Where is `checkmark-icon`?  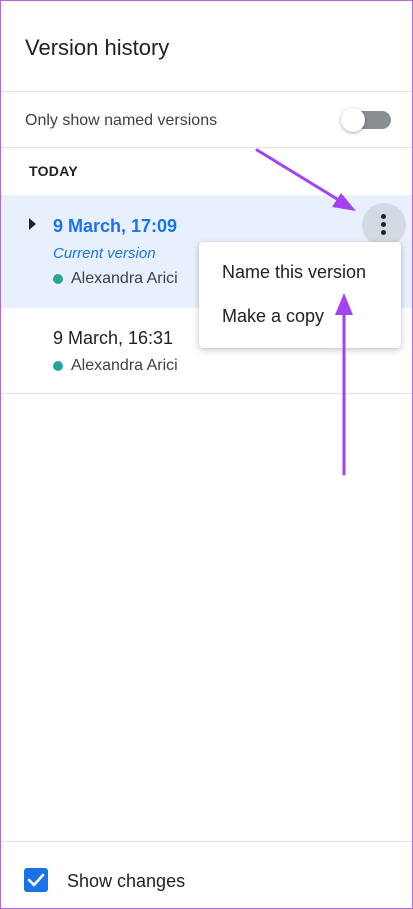
checkmark-icon is located at coordinates (36, 880).